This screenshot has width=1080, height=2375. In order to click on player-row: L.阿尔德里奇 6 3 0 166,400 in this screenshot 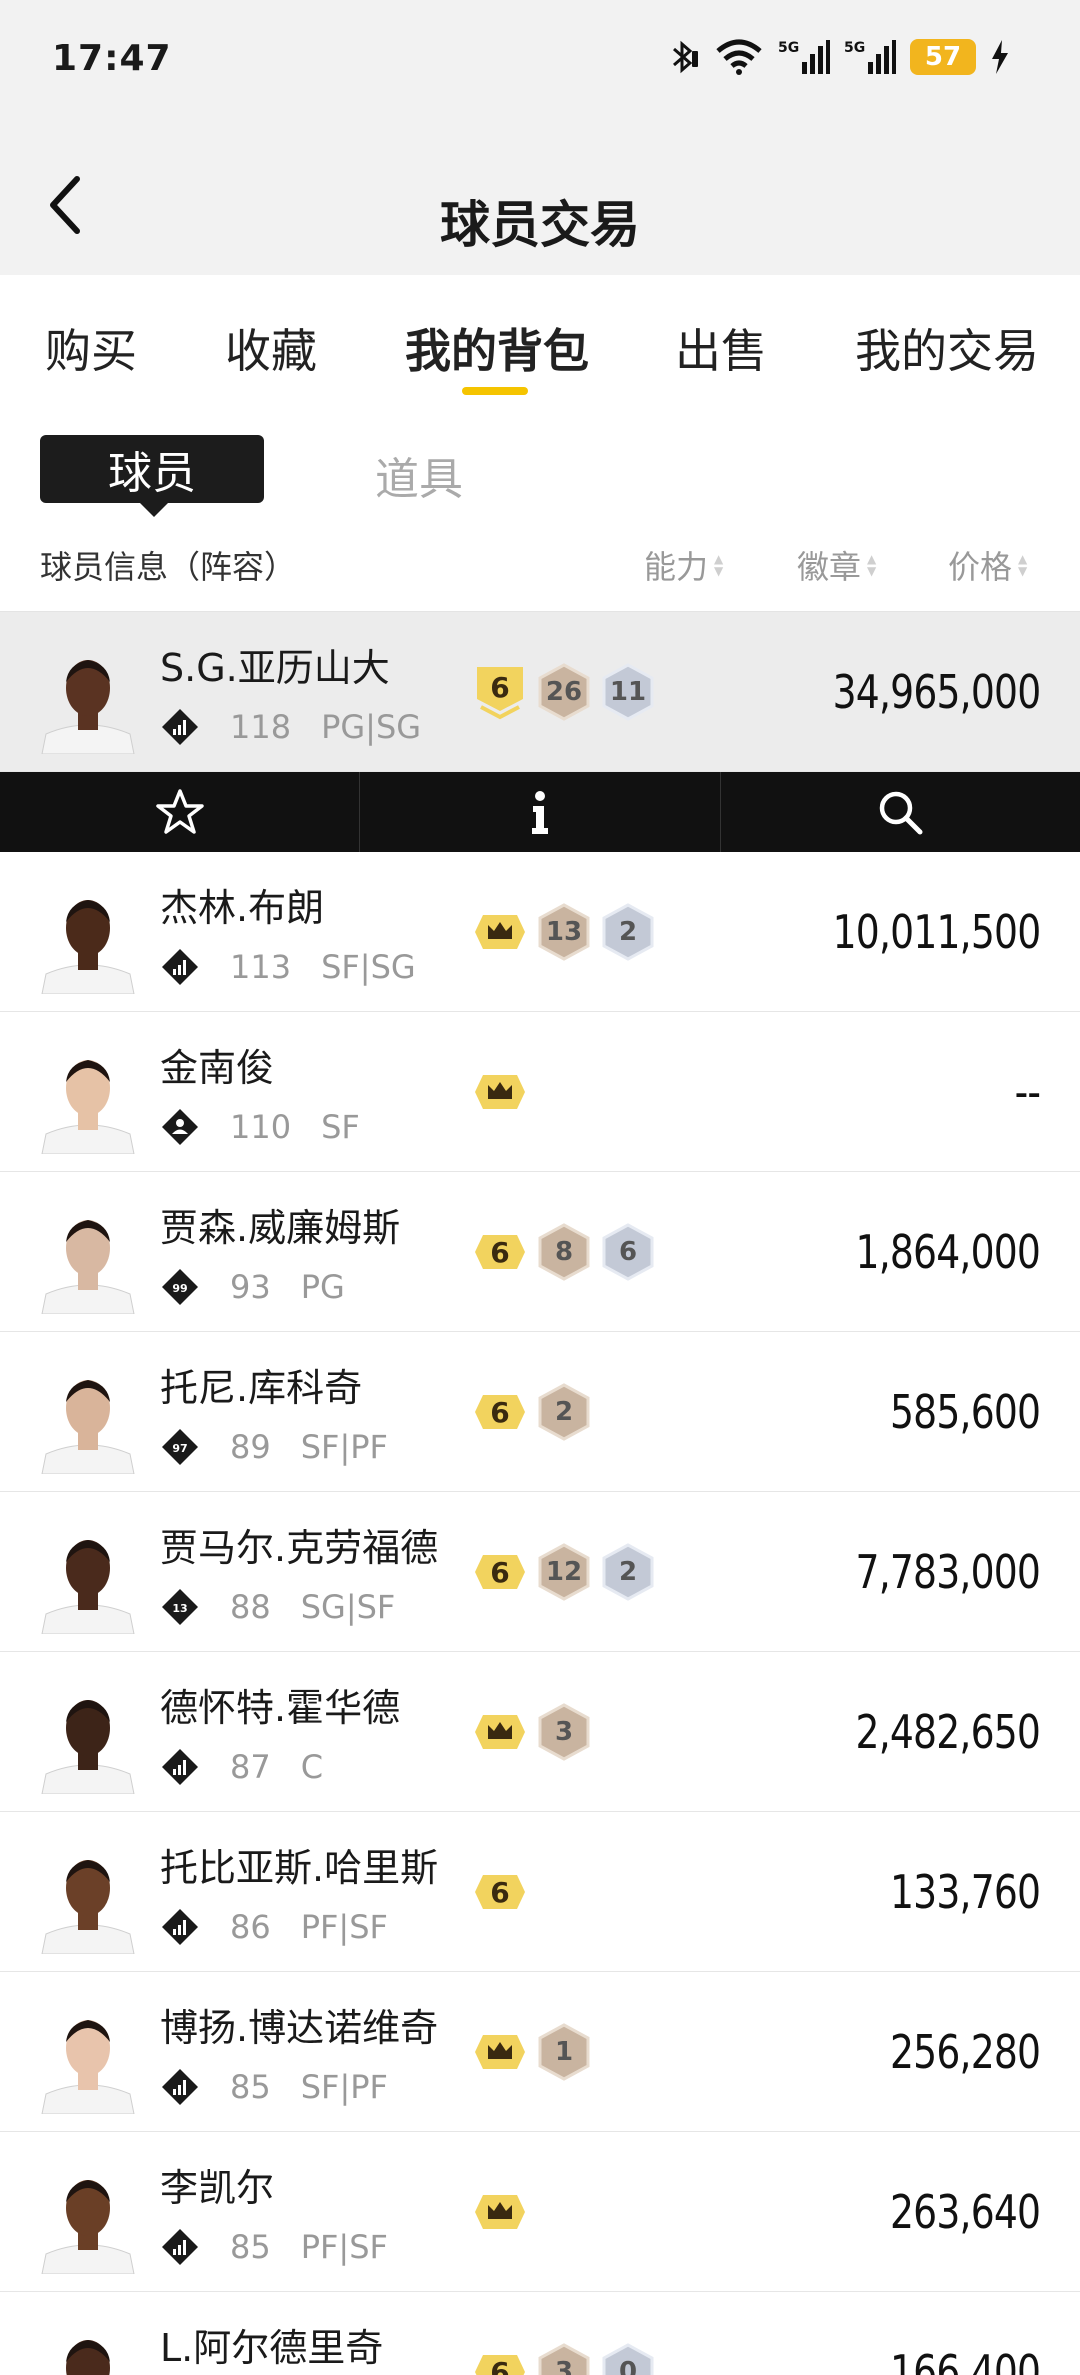, I will do `click(540, 2333)`.